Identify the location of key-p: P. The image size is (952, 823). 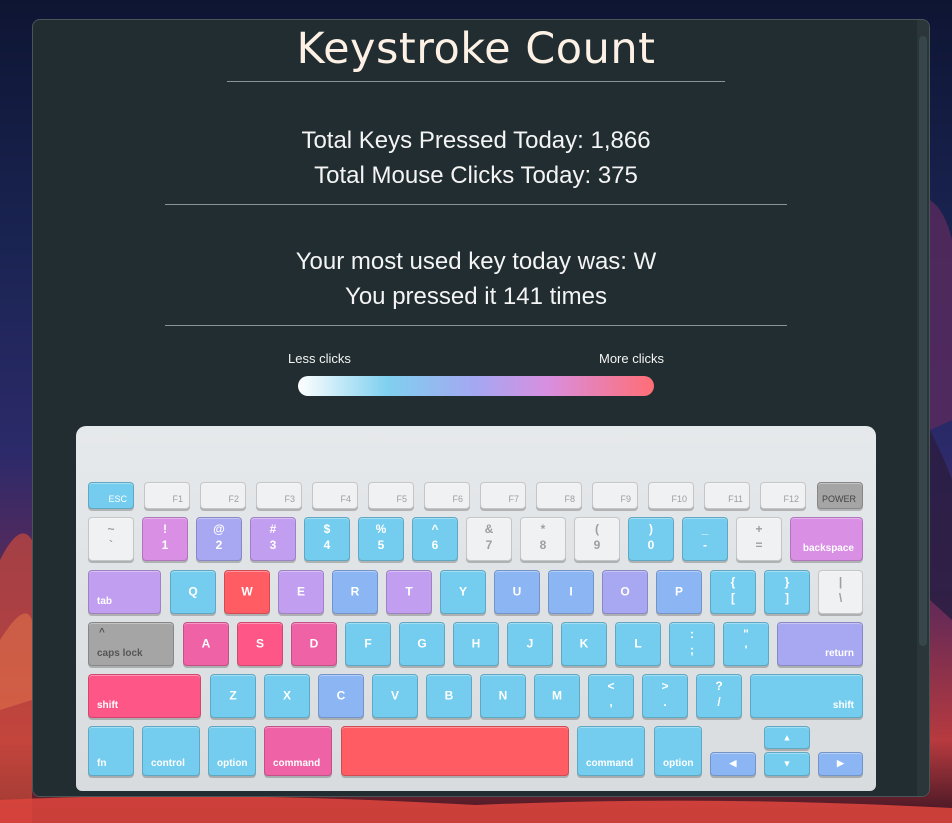
(679, 592).